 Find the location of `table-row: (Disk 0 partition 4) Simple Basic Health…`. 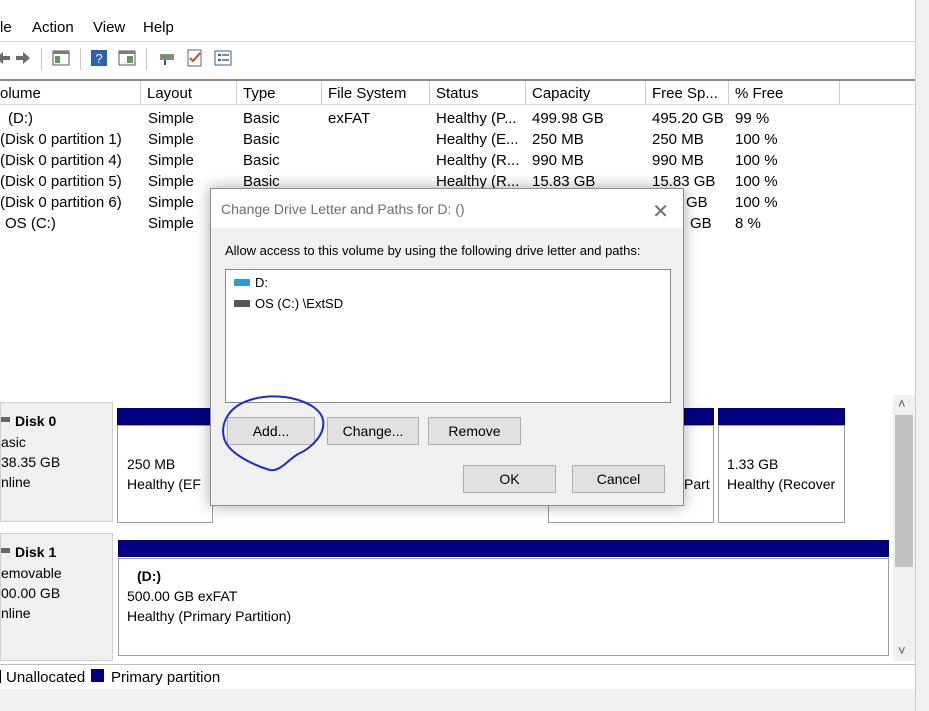

table-row: (Disk 0 partition 4) Simple Basic Health… is located at coordinates (457, 160).